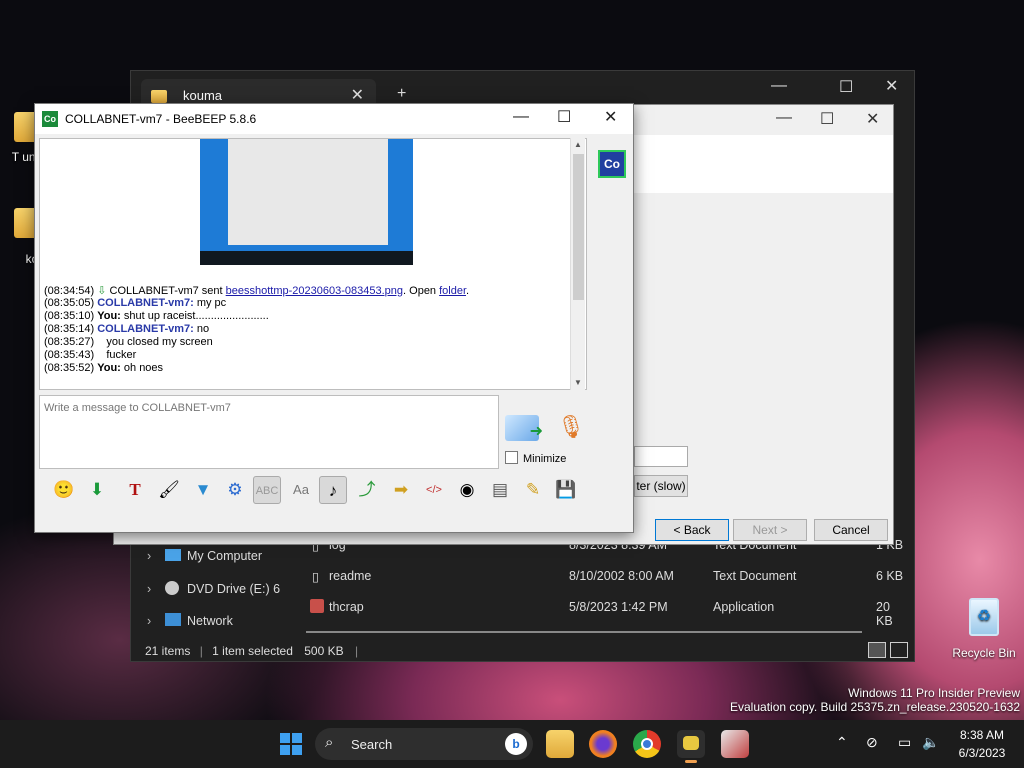 This screenshot has height=768, width=1024. Describe the element at coordinates (603, 744) in the screenshot. I see `firefox-icon` at that location.